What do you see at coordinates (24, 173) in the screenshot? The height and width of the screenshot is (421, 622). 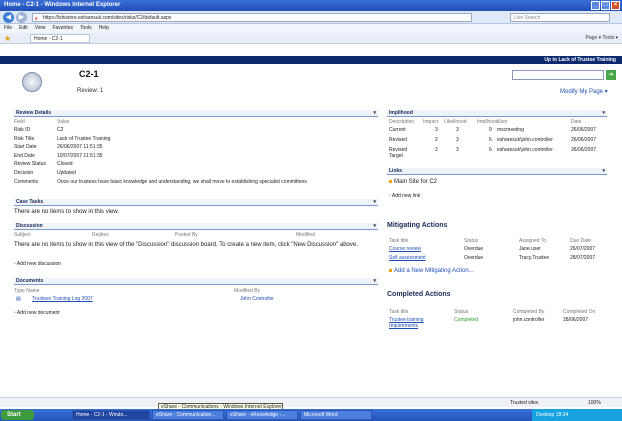 I see `review-field-label: Decision` at bounding box center [24, 173].